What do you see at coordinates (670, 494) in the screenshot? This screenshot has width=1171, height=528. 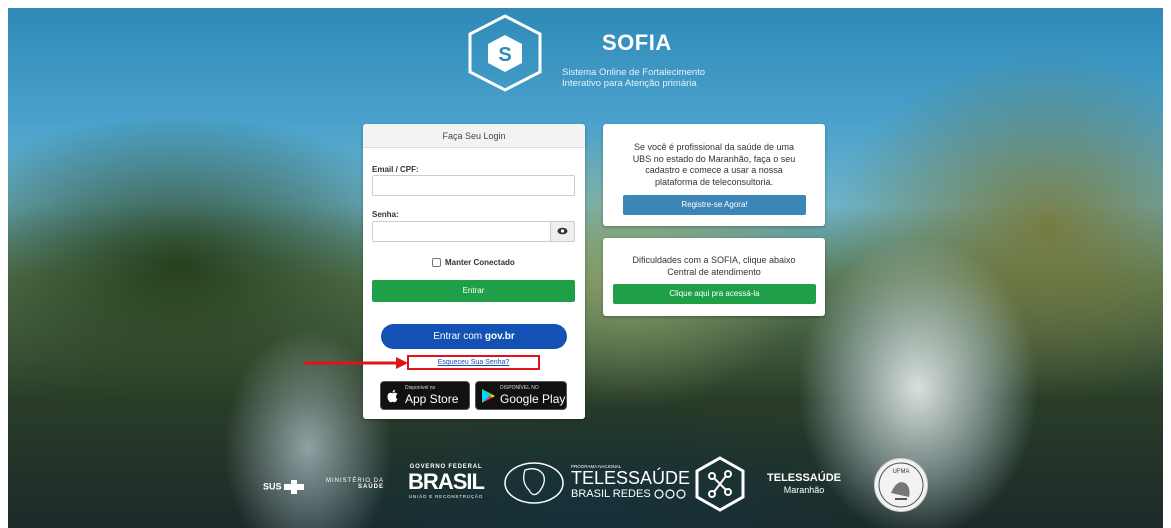 I see `rings-icon` at bounding box center [670, 494].